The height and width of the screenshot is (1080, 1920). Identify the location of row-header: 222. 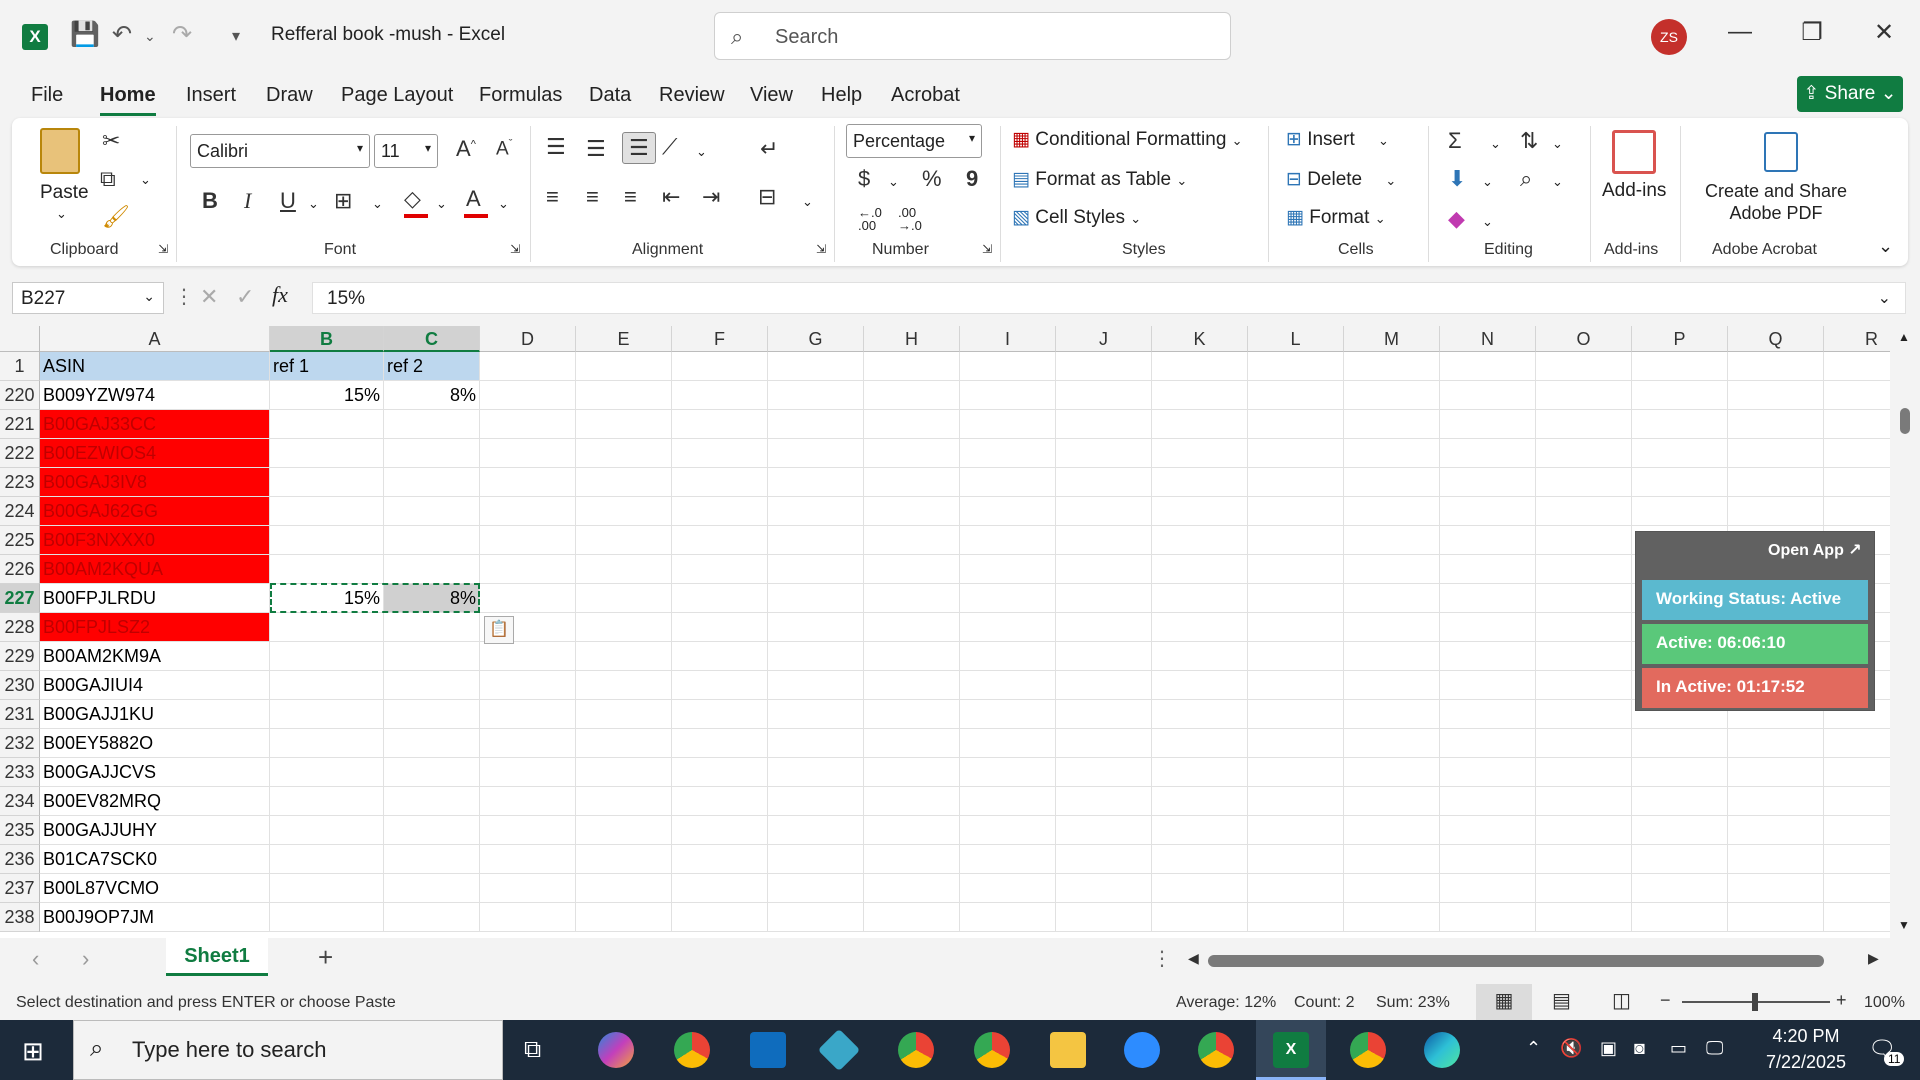
(20, 453).